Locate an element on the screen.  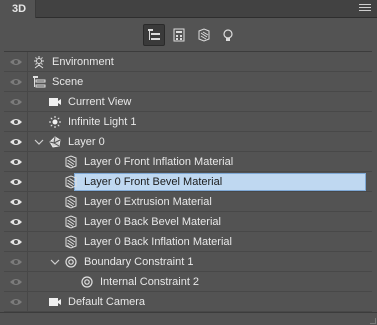
panel-tab-bar: 3D is located at coordinates (188, 9).